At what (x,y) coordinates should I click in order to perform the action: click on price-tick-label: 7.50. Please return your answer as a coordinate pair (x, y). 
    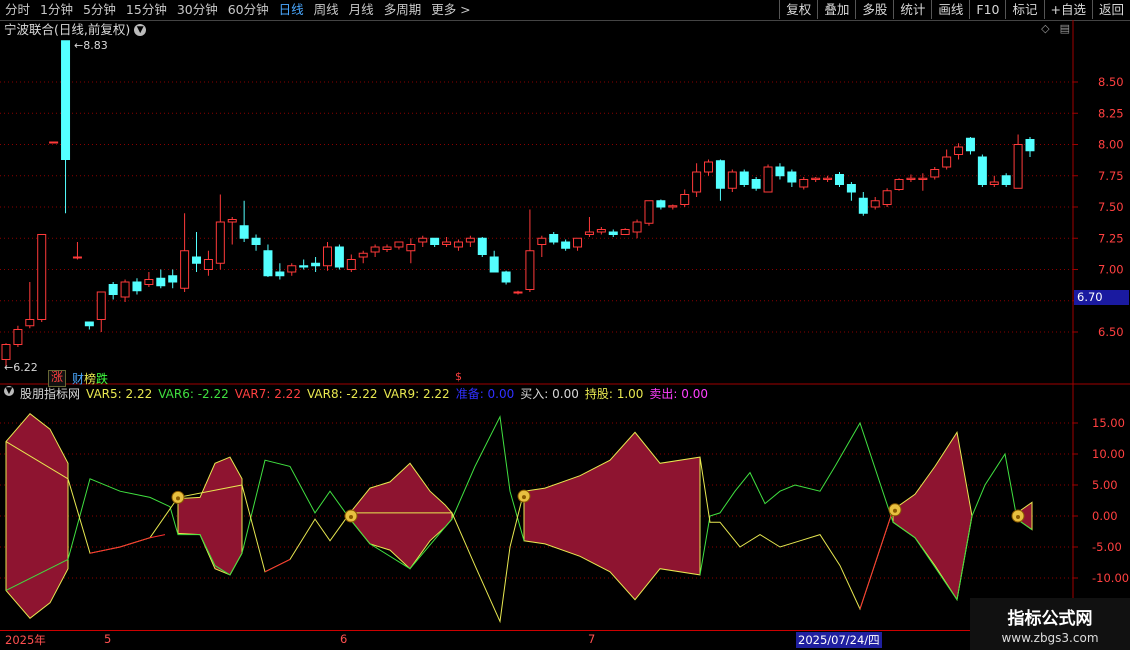
    Looking at the image, I should click on (1111, 207).